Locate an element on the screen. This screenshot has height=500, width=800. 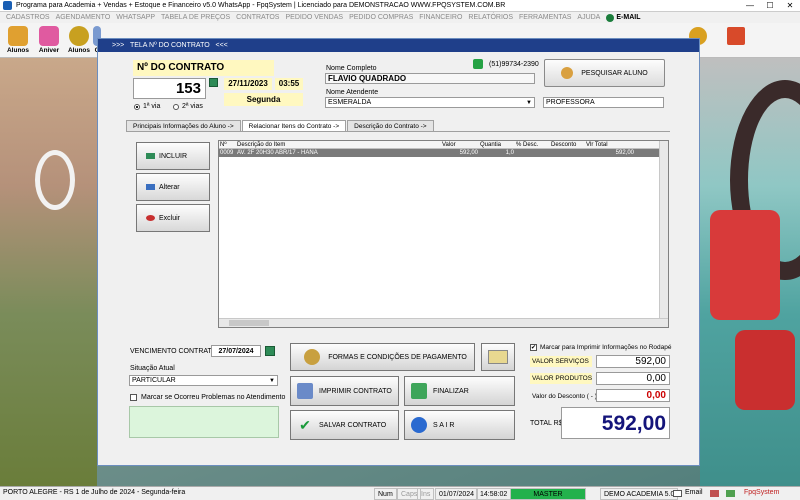
col-header-descricao: Descrição do Item is located at coordinates (338, 144).